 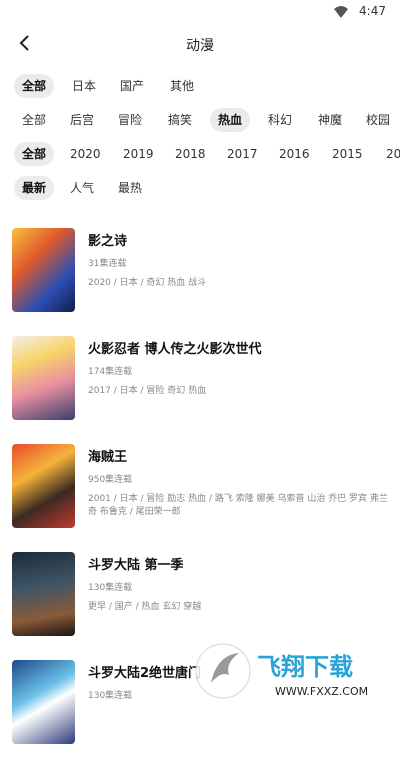 What do you see at coordinates (107, 264) in the screenshot?
I see `item-episodes: 31集连载` at bounding box center [107, 264].